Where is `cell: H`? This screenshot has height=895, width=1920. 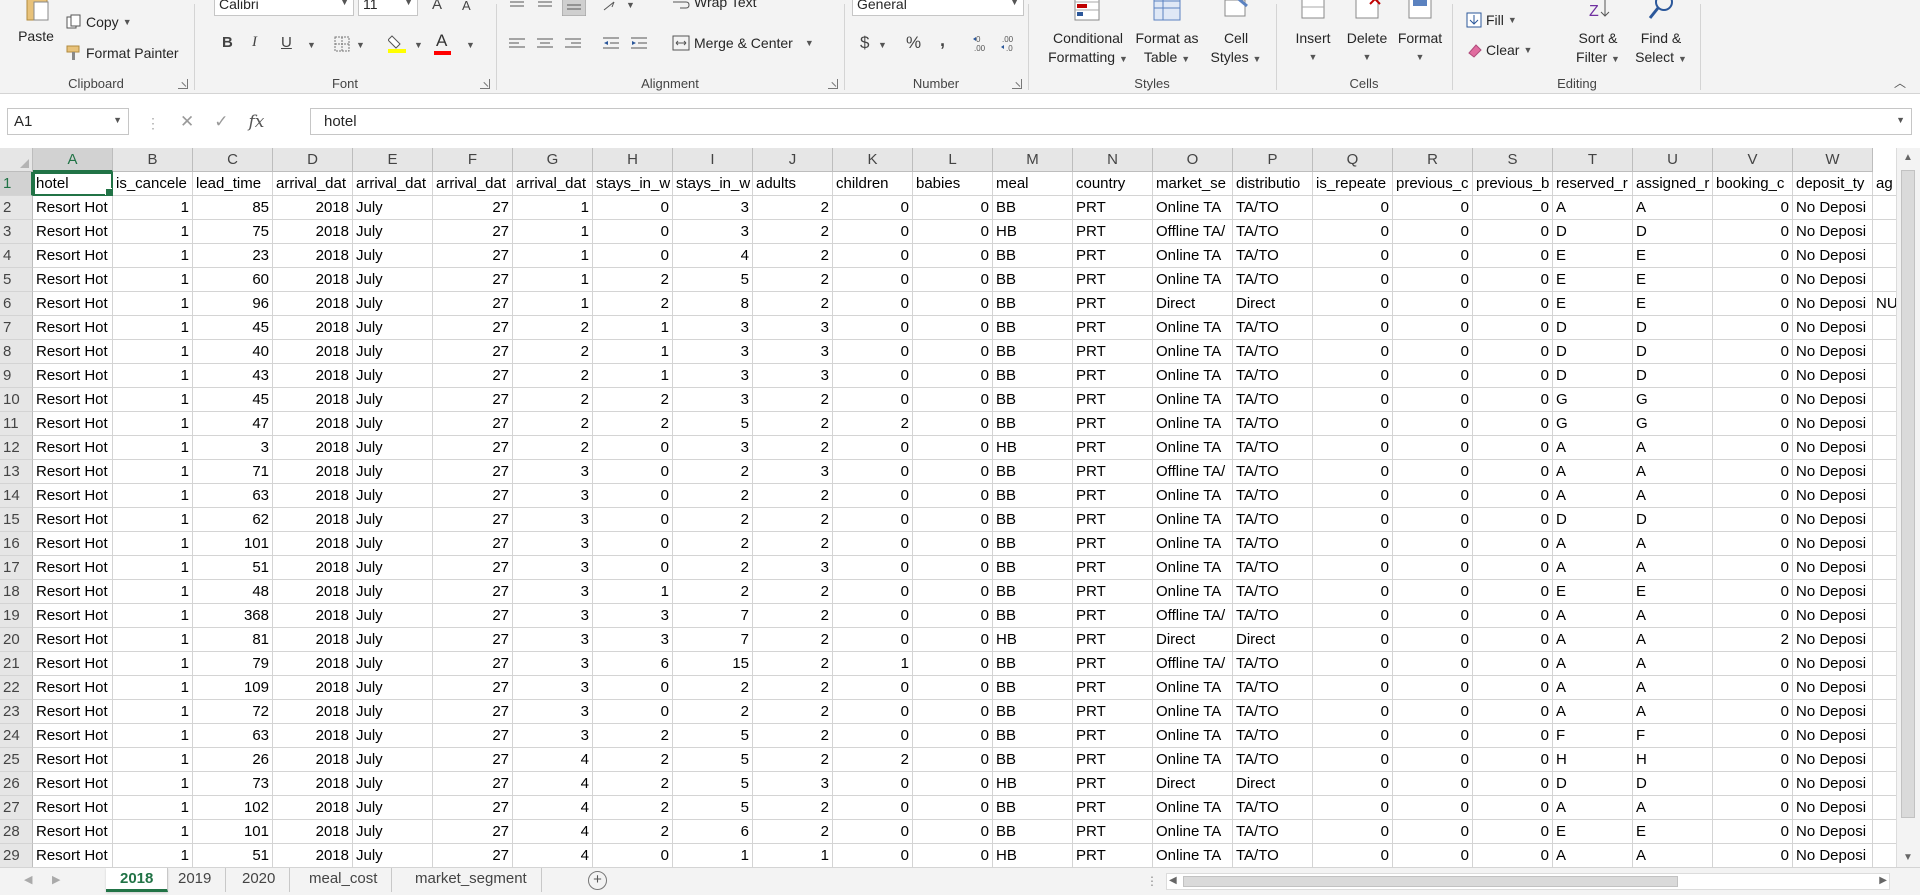
cell: H is located at coordinates (1673, 760).